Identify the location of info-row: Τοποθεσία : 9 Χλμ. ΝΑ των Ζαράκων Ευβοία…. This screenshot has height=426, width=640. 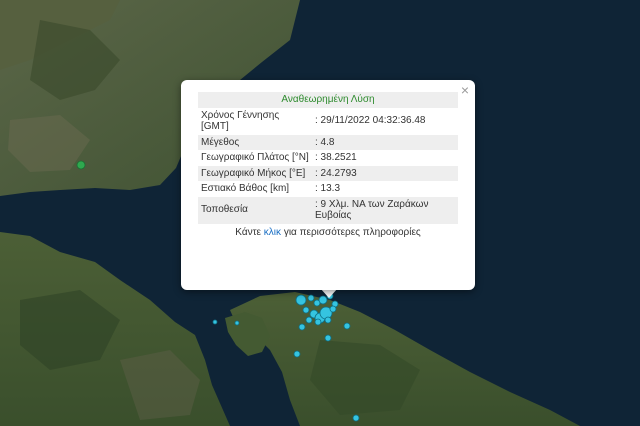
(328, 210).